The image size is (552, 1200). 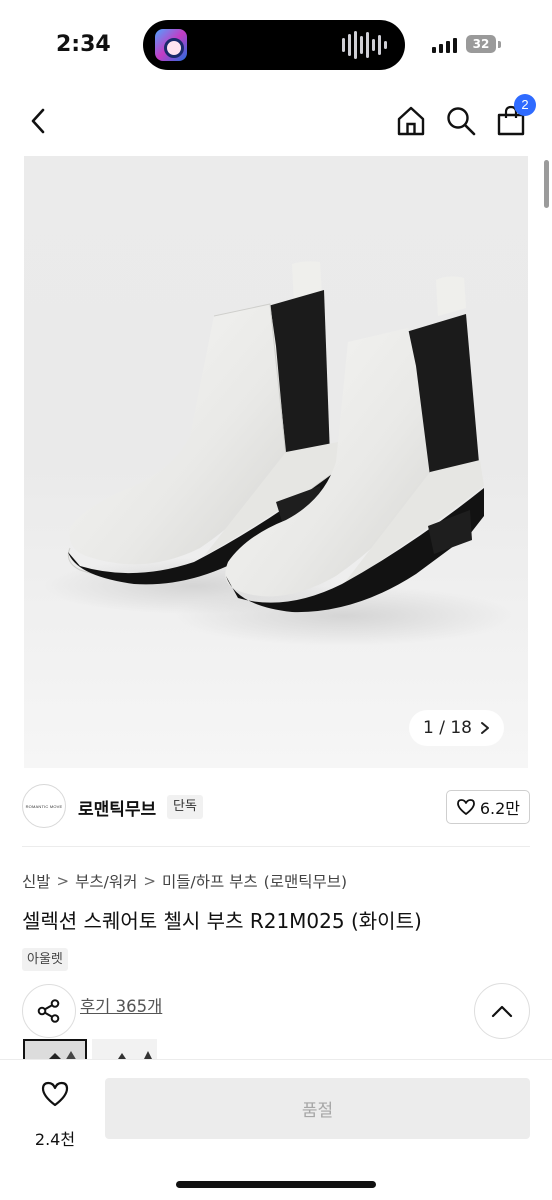 I want to click on scroll-to-top-button, so click(x=502, y=1011).